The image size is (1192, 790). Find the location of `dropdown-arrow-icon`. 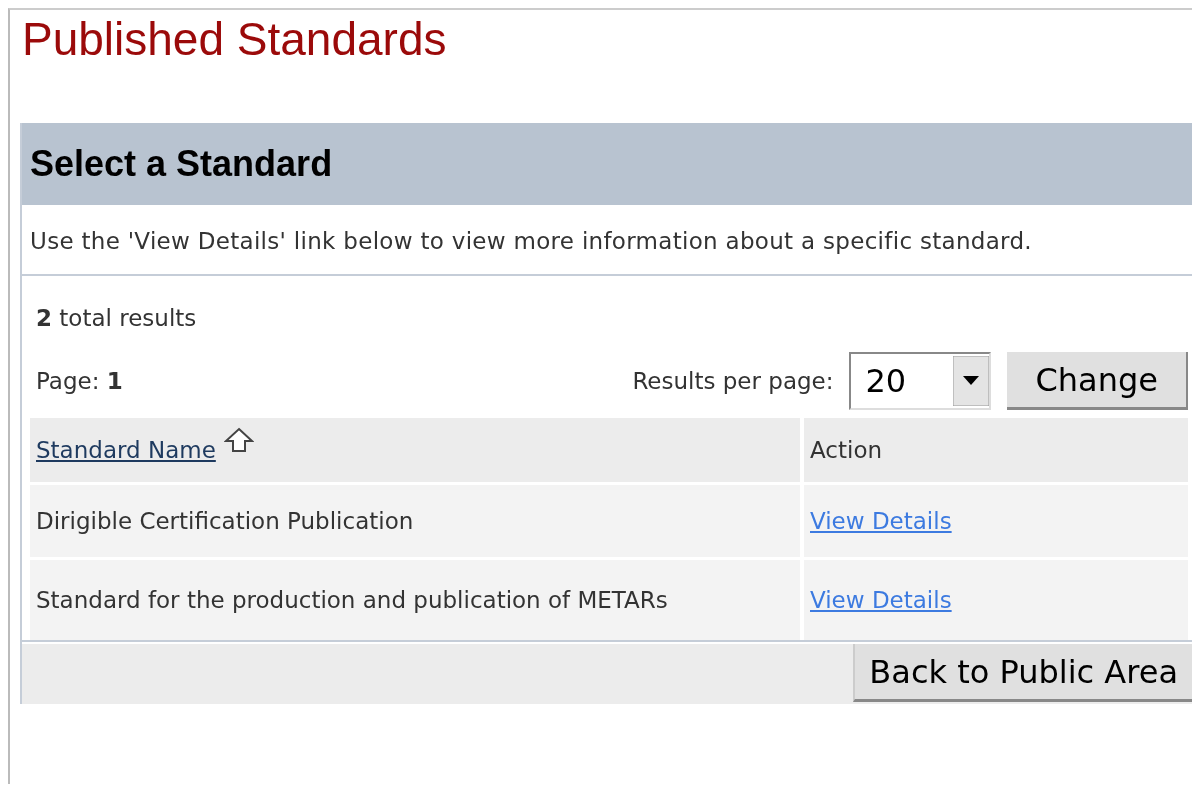

dropdown-arrow-icon is located at coordinates (971, 381).